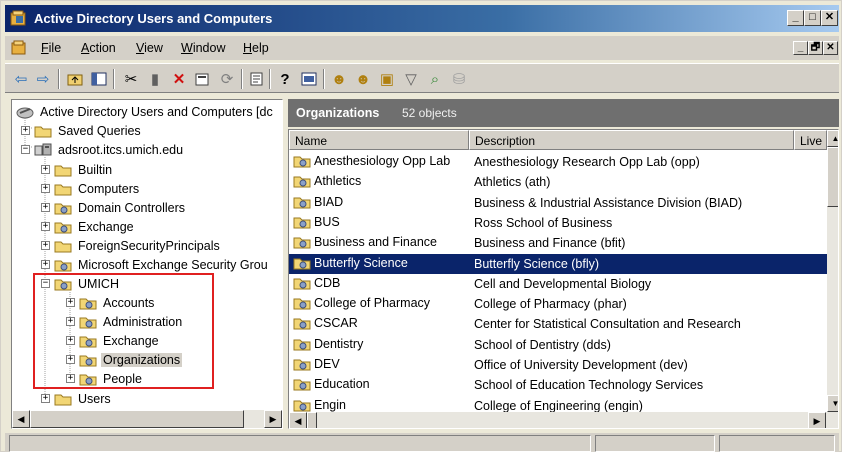 The width and height of the screenshot is (842, 452). I want to click on mdi-restore-button: 🗗, so click(815, 48).